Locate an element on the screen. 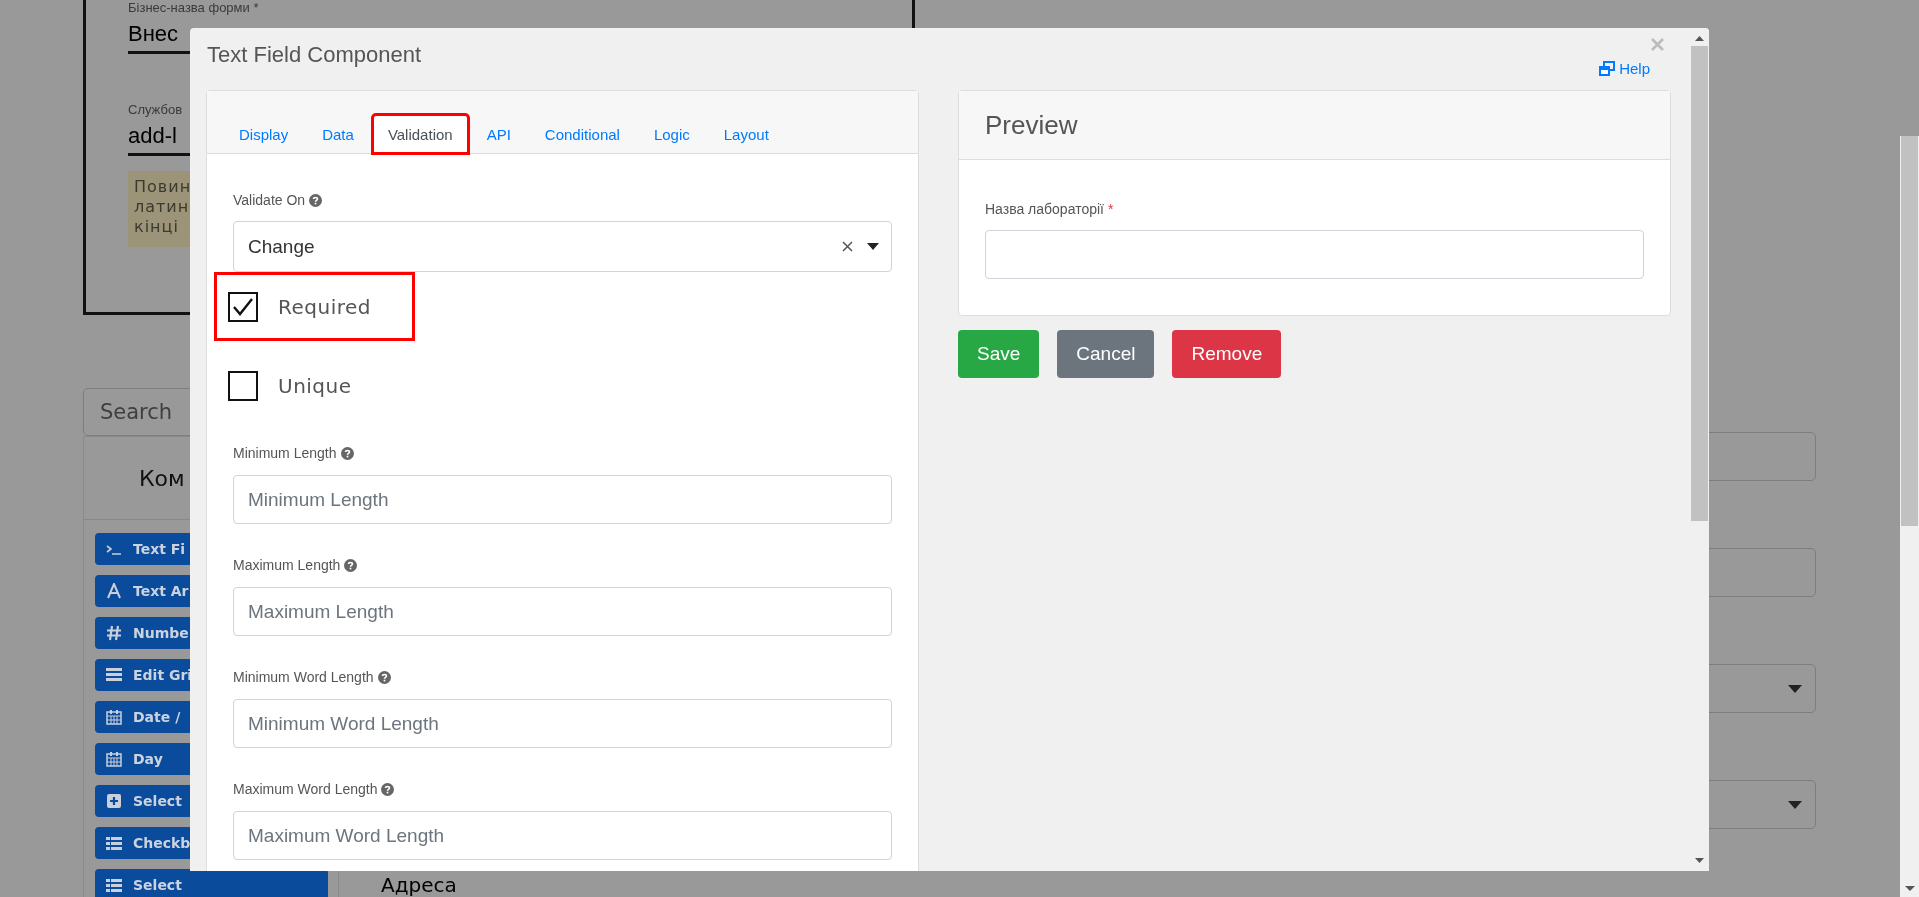 The height and width of the screenshot is (897, 1919). tab: Layout is located at coordinates (746, 134).